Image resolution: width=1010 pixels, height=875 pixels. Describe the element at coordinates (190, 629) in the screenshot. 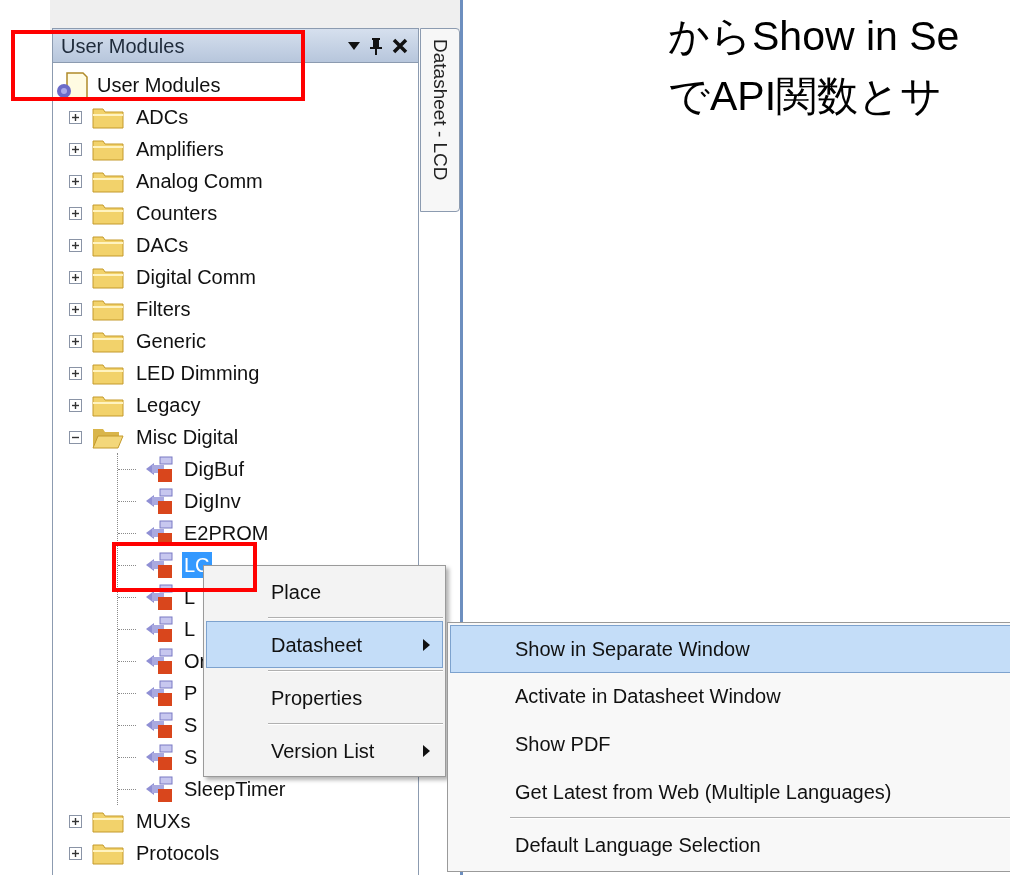

I see `tree-item: L` at that location.